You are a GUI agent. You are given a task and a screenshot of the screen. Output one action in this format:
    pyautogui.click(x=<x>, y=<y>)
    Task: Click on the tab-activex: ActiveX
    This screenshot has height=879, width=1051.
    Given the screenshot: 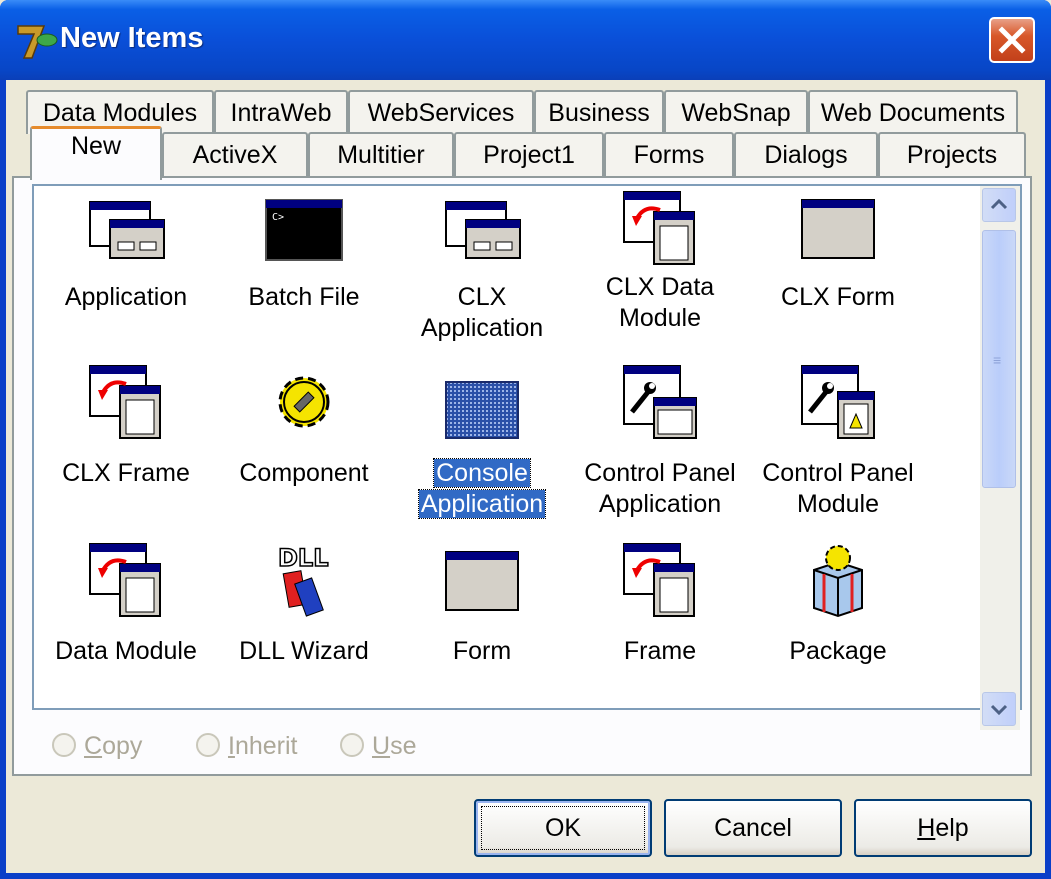 What is the action you would take?
    pyautogui.click(x=235, y=155)
    